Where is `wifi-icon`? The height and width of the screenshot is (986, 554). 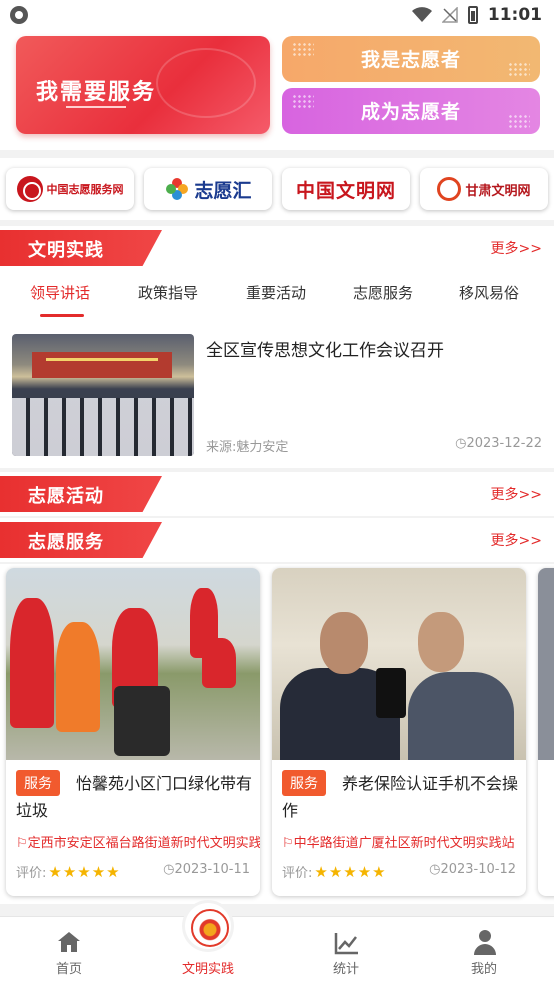
wifi-icon is located at coordinates (421, 14).